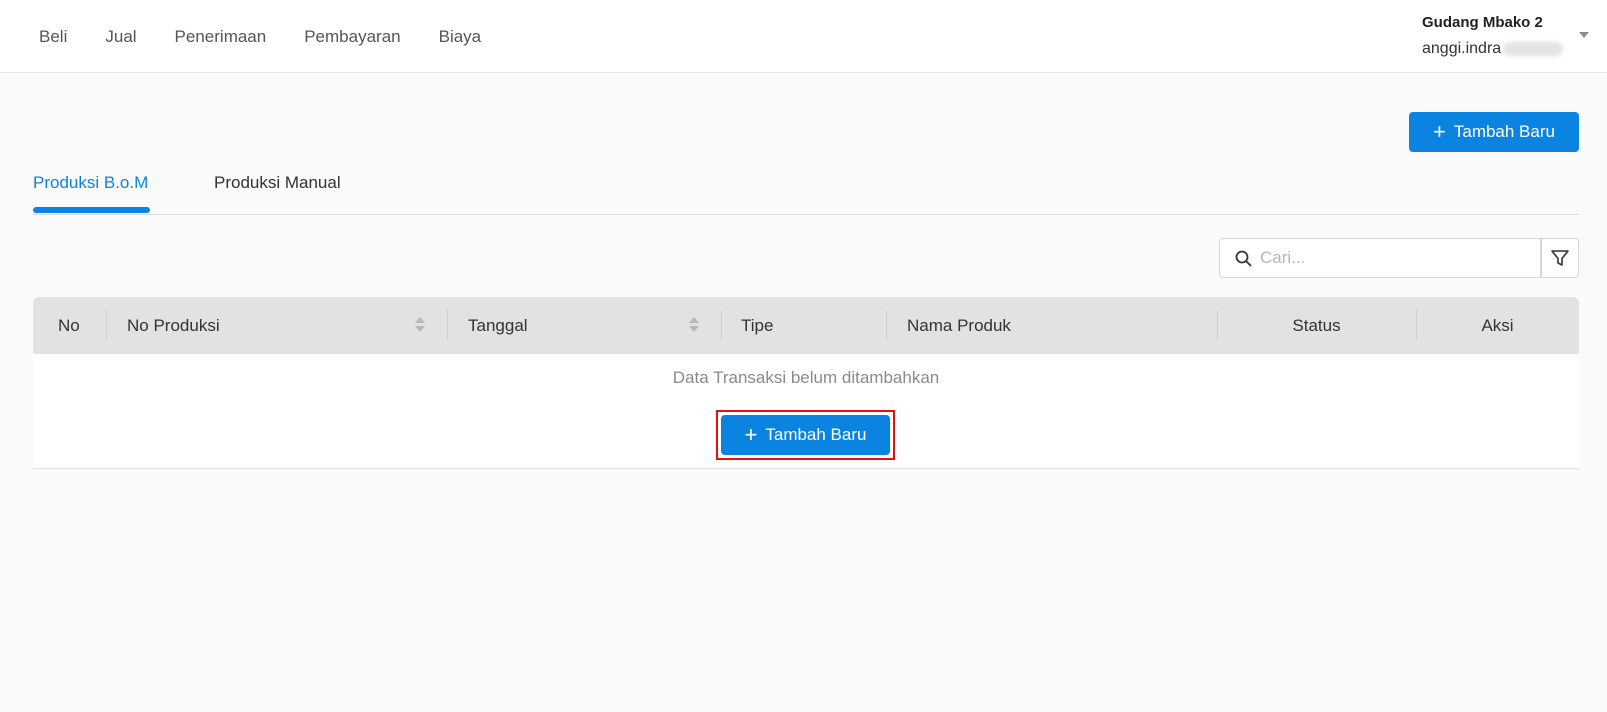 The width and height of the screenshot is (1607, 712). What do you see at coordinates (91, 210) in the screenshot?
I see `active-tab-indicator` at bounding box center [91, 210].